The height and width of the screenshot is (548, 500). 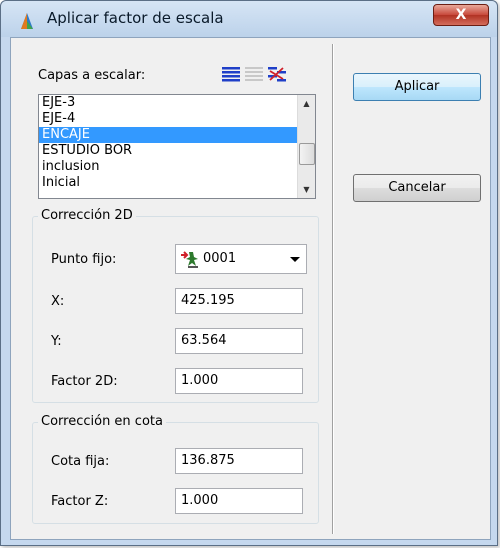 I want to click on scroll-thumb, so click(x=307, y=154).